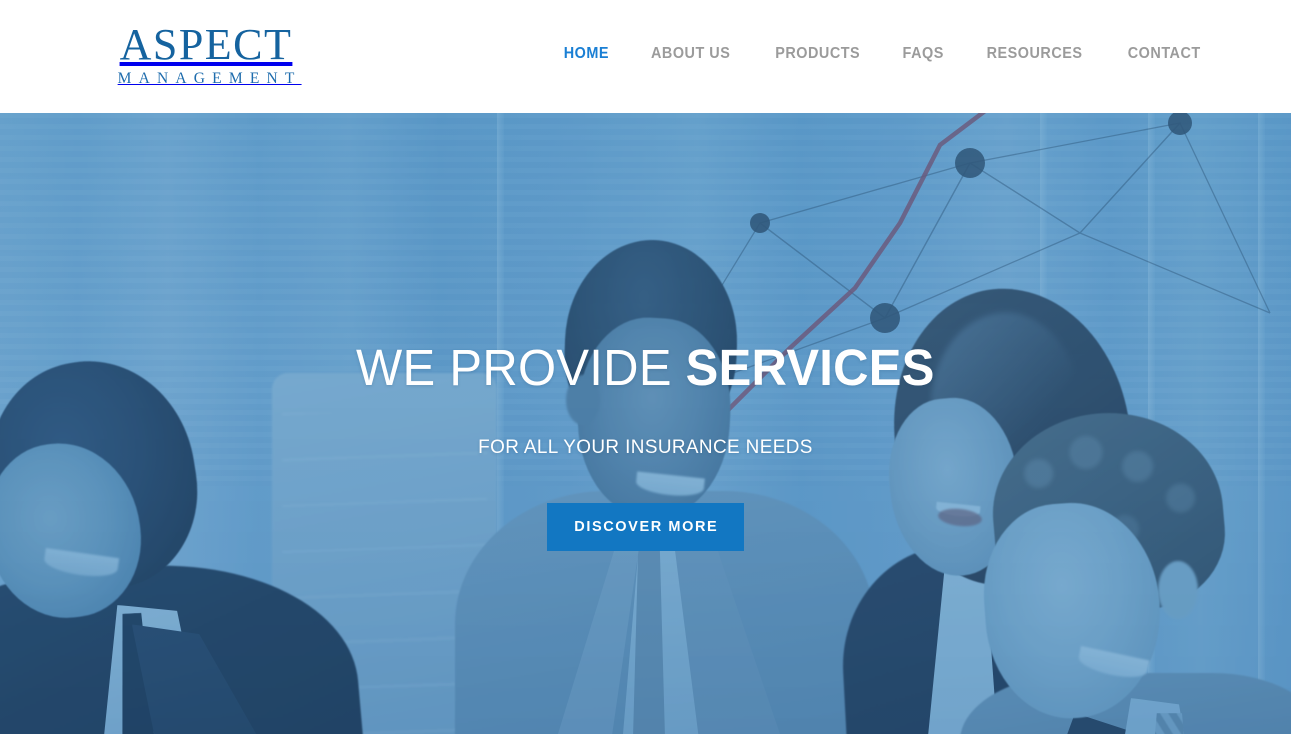  I want to click on nav-item-home: HOME, so click(585, 54).